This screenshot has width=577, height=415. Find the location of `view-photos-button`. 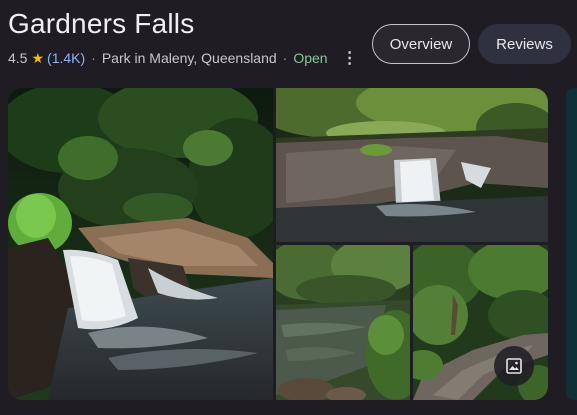

view-photos-button is located at coordinates (514, 366).